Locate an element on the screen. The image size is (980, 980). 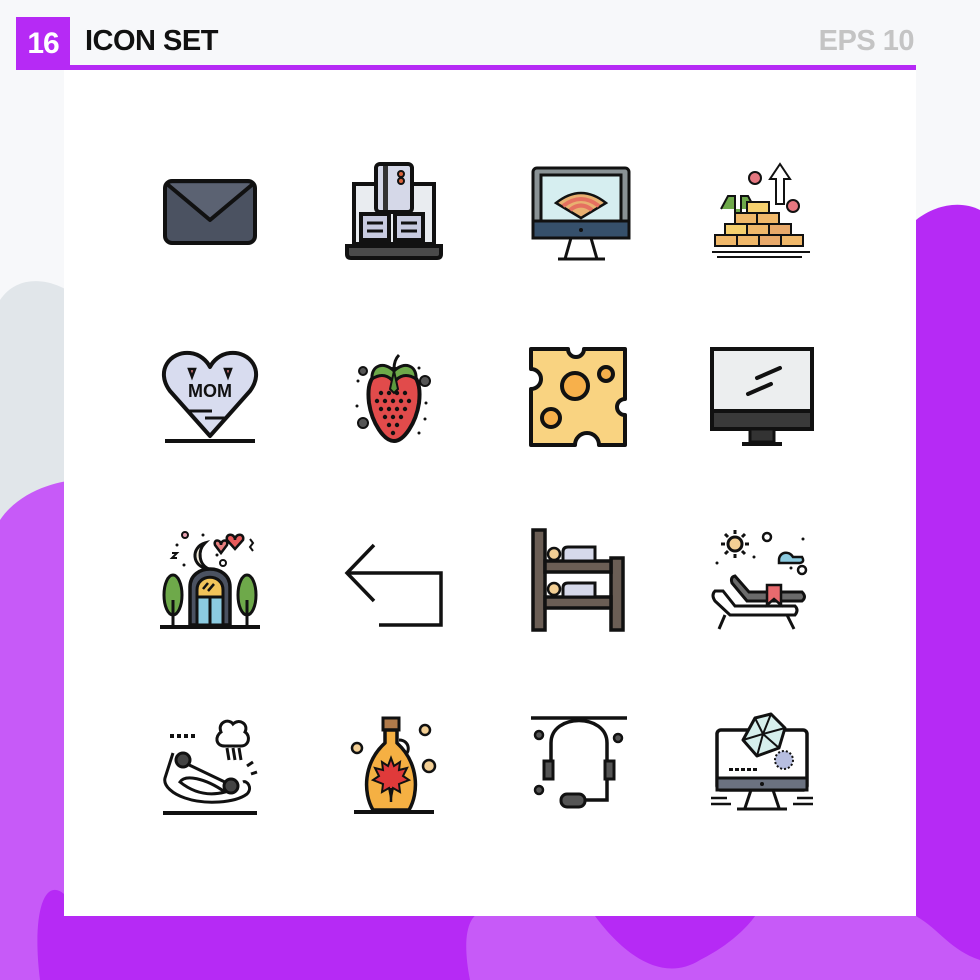
bunk-bed-icon is located at coordinates (578, 580).